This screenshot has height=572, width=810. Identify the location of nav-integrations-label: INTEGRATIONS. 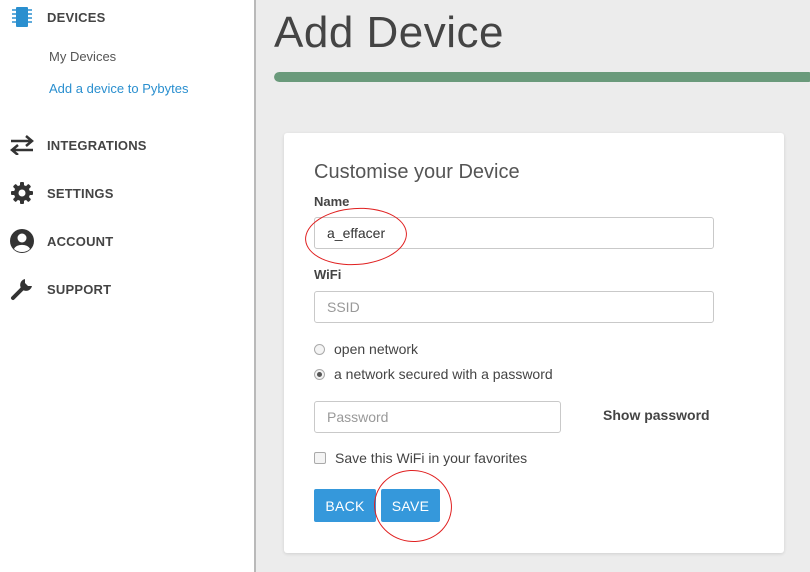
(97, 145).